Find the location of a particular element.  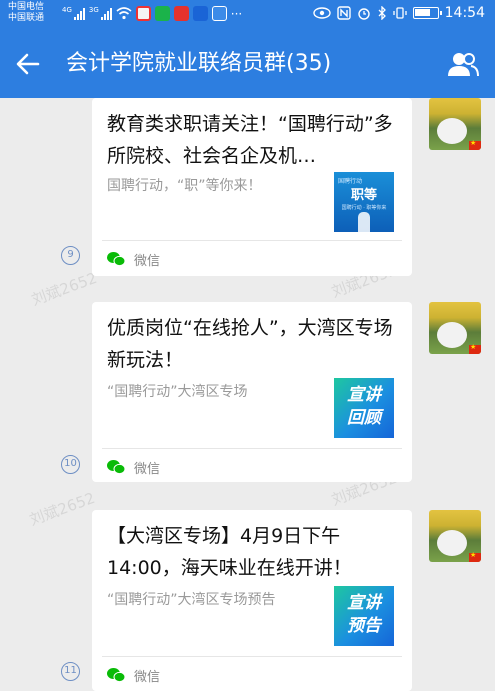

article-description: 国聘行动，“职”等你来！ is located at coordinates (184, 186).